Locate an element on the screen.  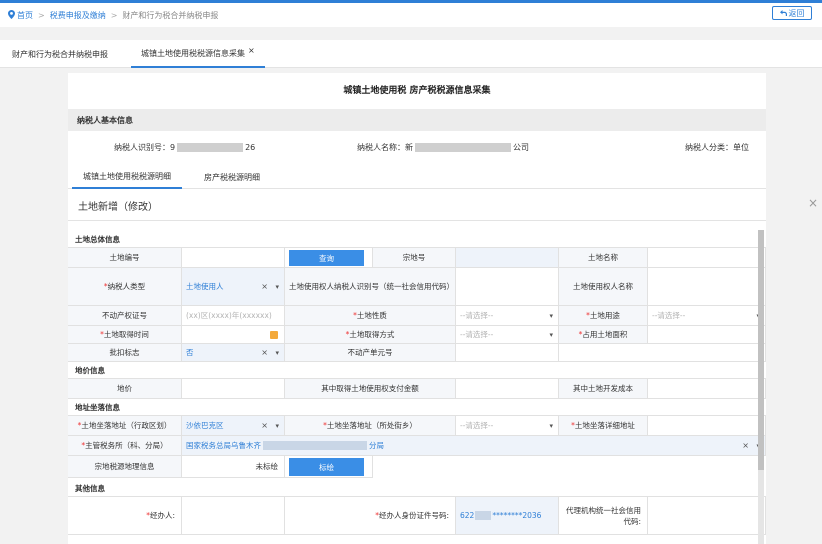
land-name-label: 土地名称 is located at coordinates (603, 258).